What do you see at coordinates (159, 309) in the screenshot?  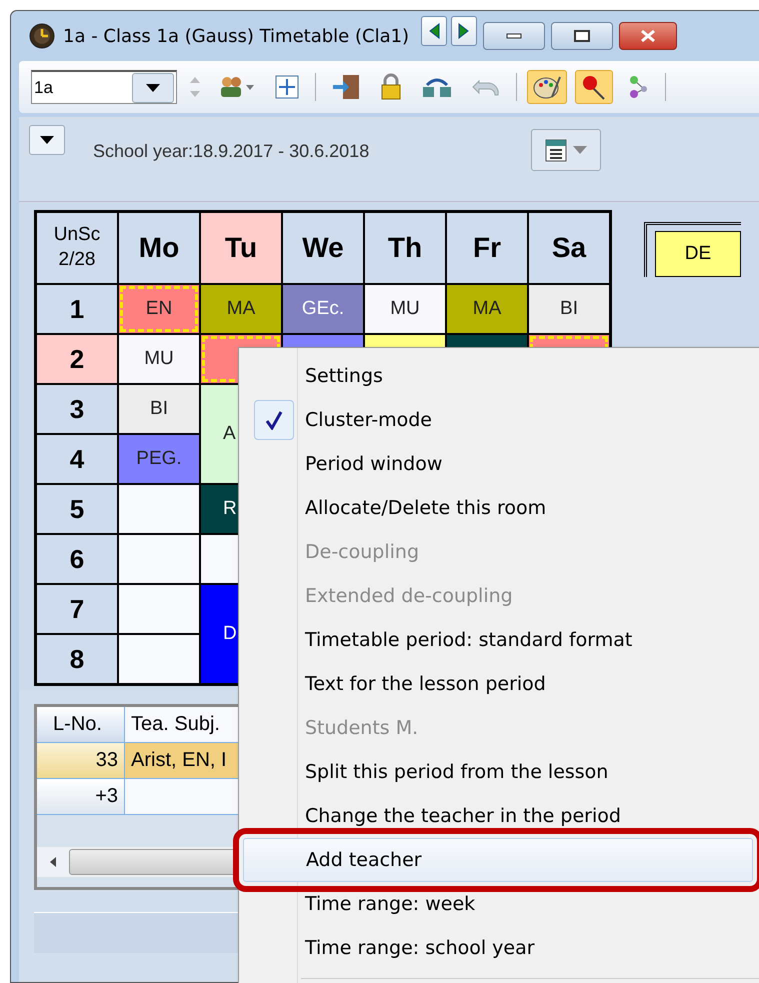 I see `lesson-cell: EN` at bounding box center [159, 309].